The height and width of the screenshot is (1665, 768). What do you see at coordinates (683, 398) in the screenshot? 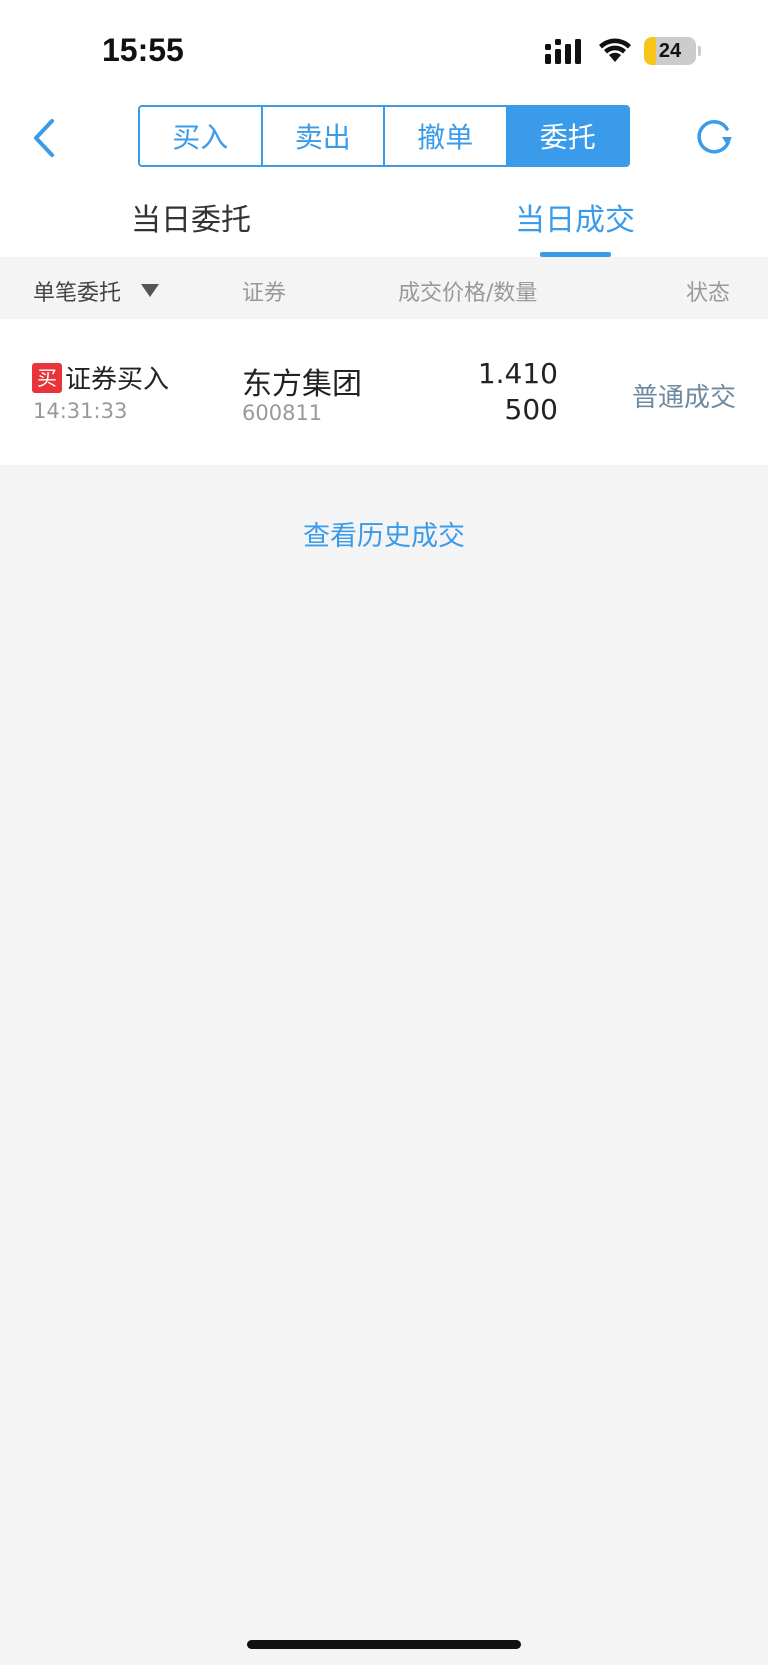
I see `deal-status: 普通成交` at bounding box center [683, 398].